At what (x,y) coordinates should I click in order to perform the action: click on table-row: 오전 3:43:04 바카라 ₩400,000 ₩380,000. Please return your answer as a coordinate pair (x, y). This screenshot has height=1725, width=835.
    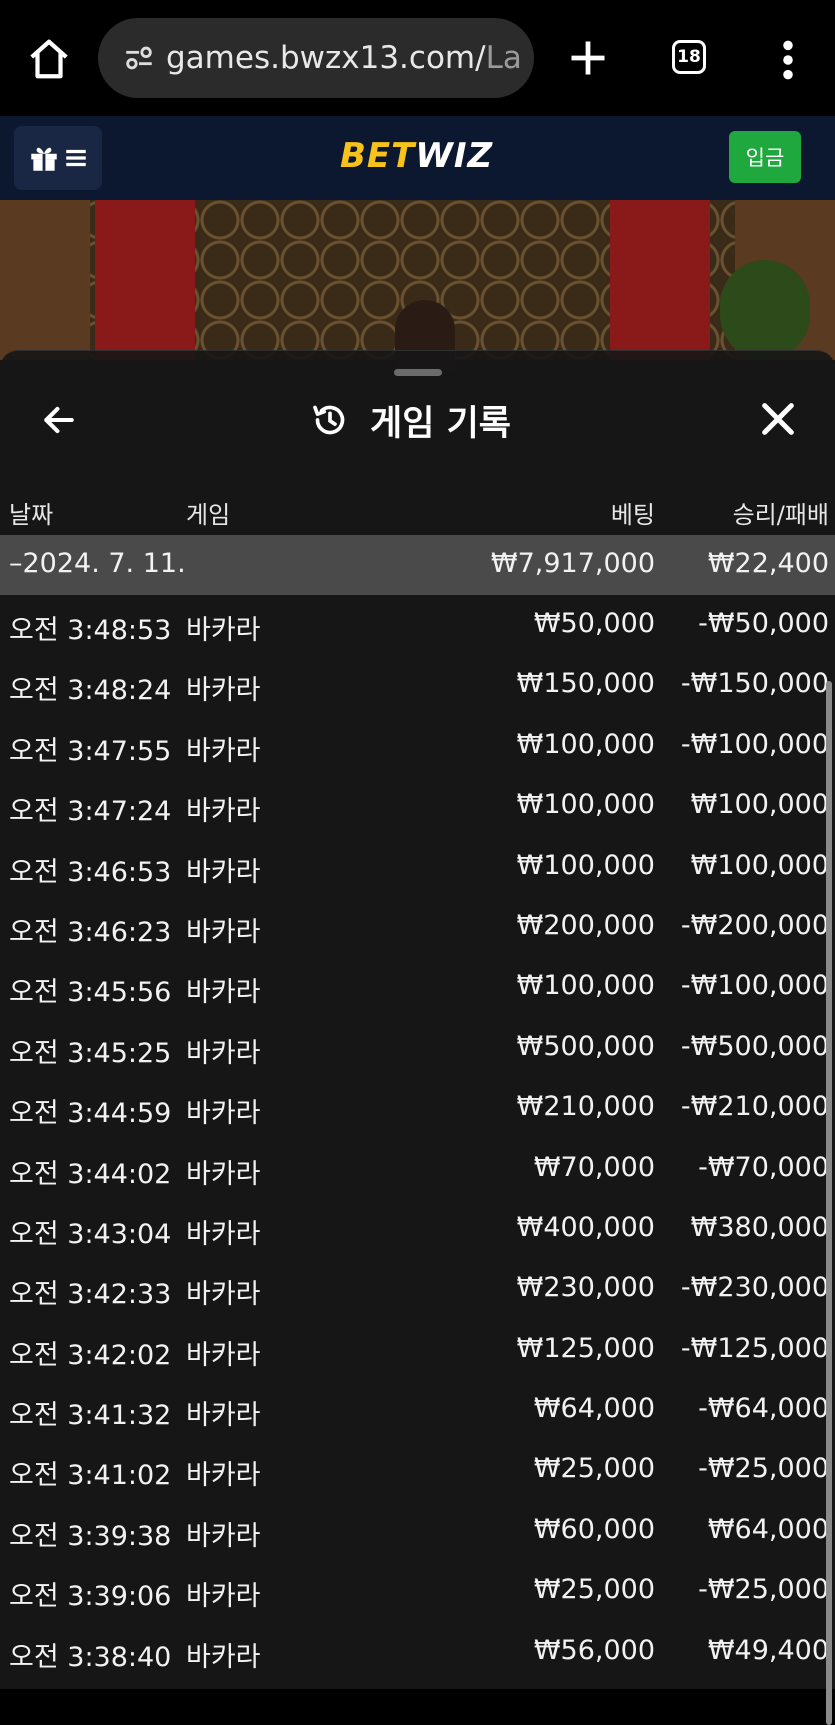
    Looking at the image, I should click on (417, 1229).